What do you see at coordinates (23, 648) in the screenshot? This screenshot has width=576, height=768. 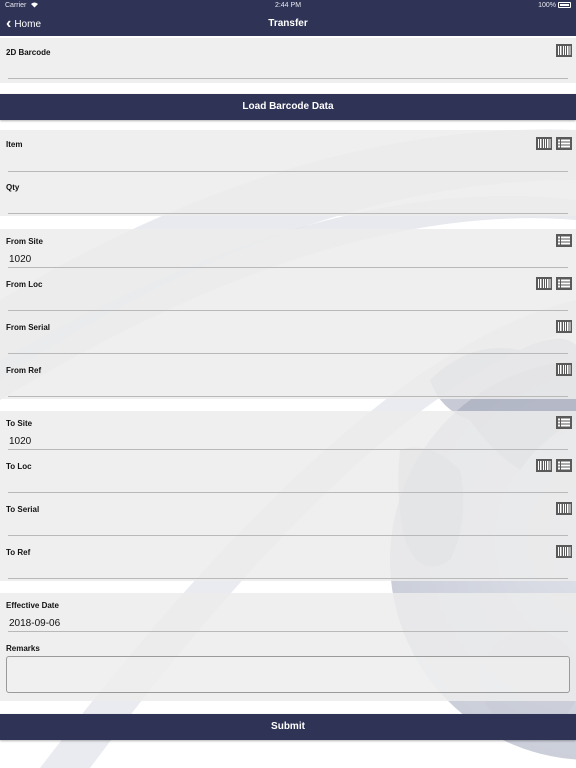 I see `remarks-label: Remarks` at bounding box center [23, 648].